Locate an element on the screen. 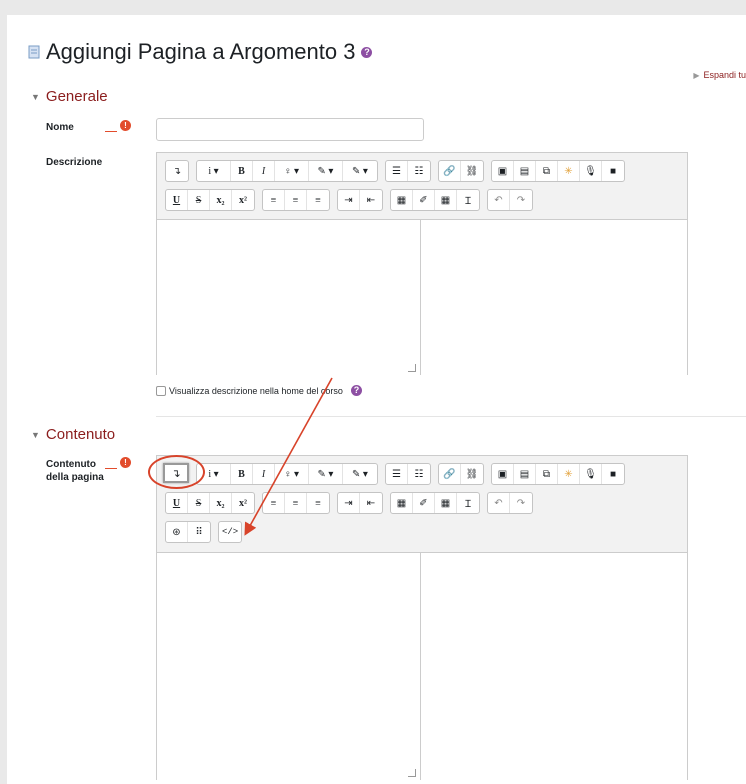 Image resolution: width=746 pixels, height=784 pixels. page-icon is located at coordinates (34, 52).